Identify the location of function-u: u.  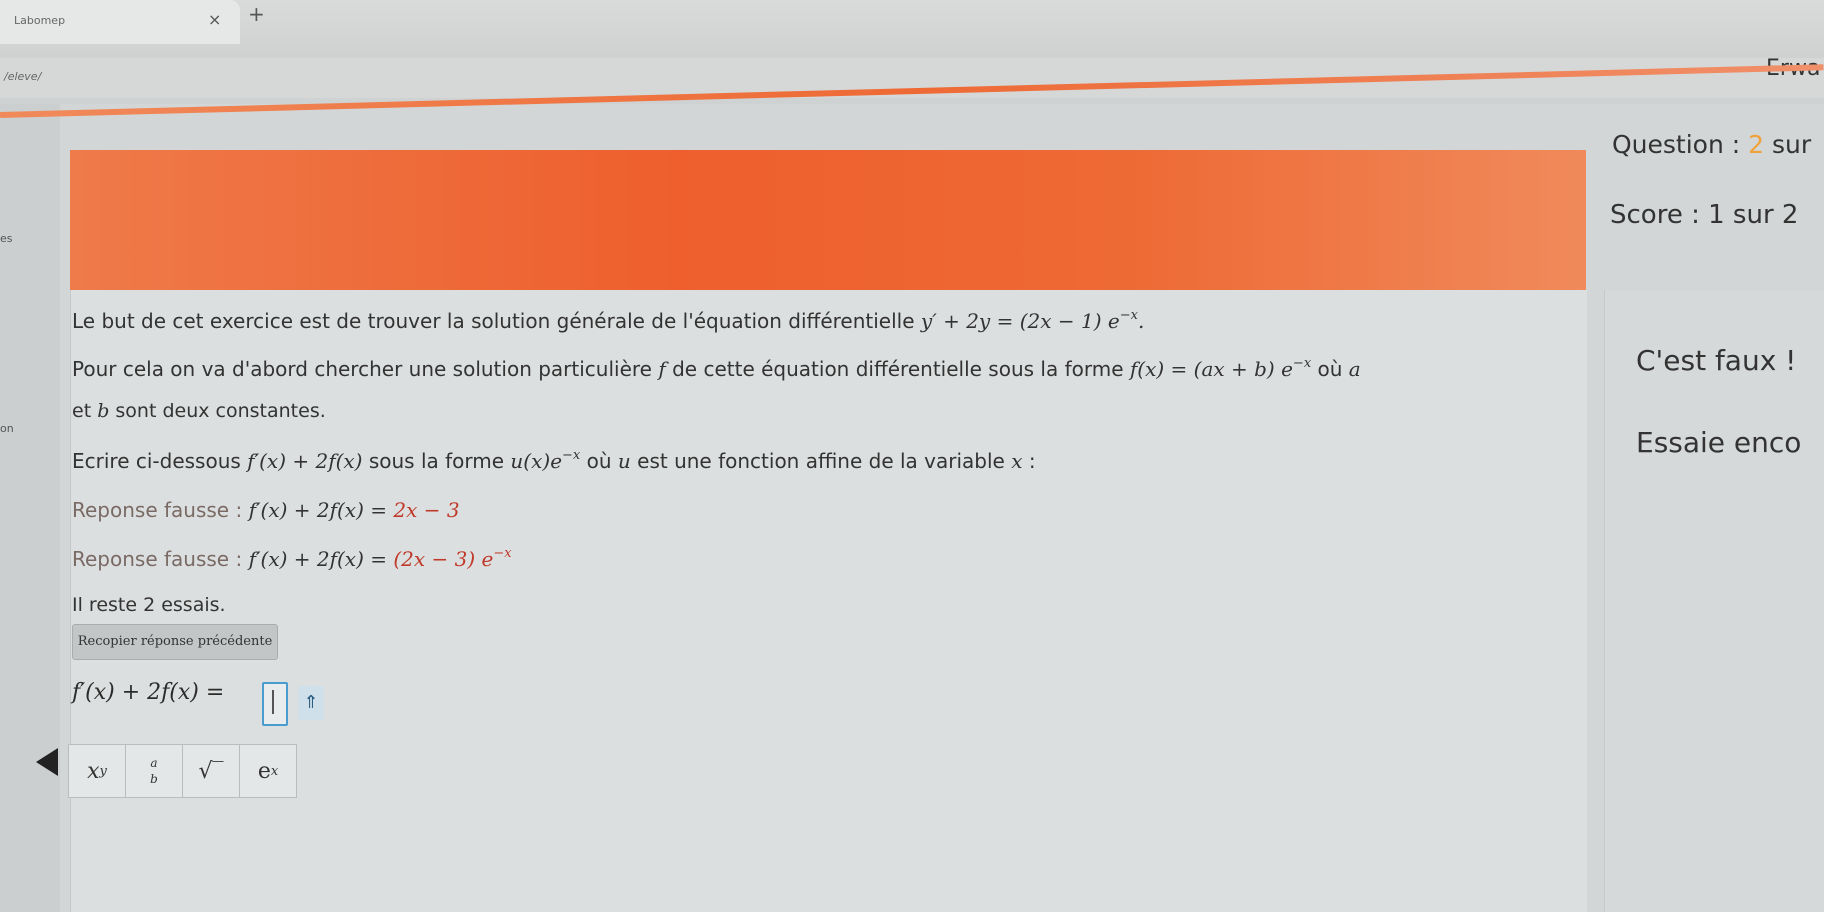
(624, 461).